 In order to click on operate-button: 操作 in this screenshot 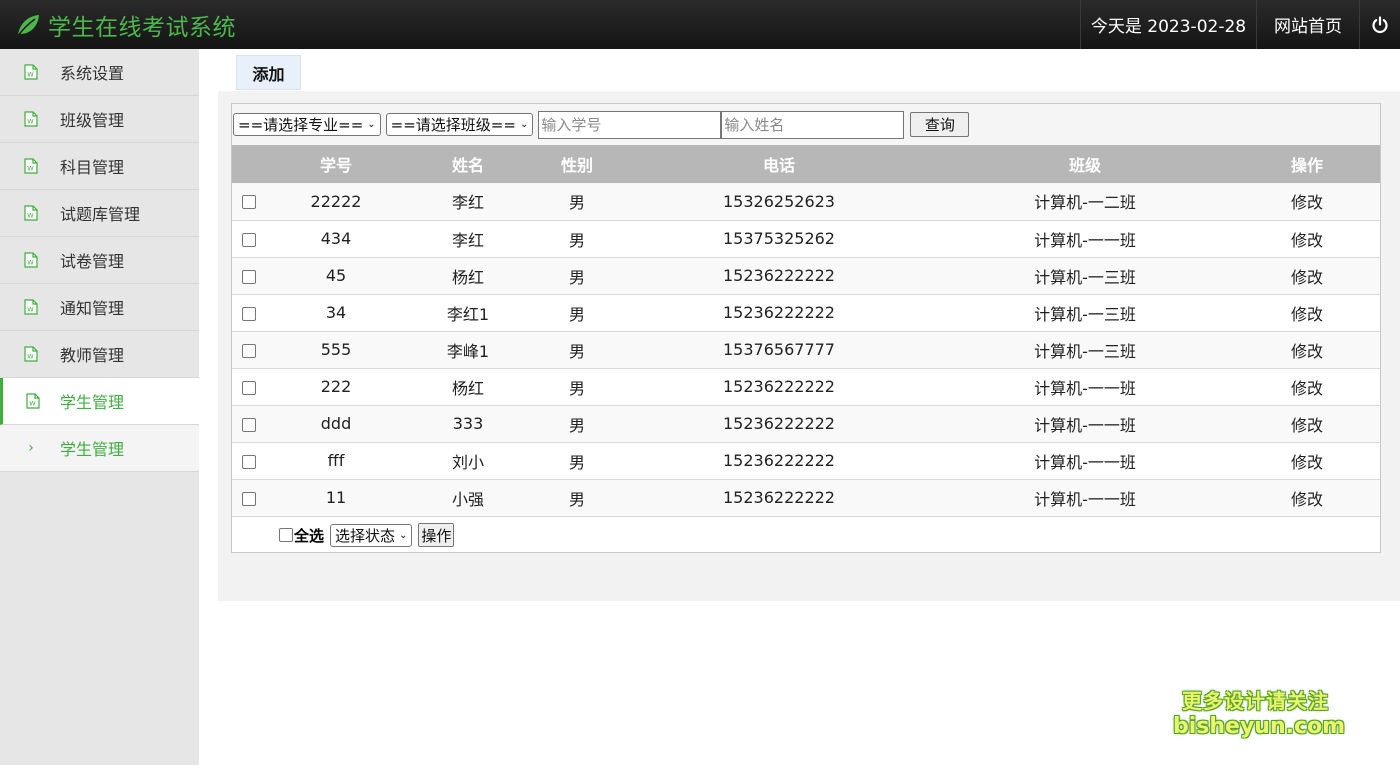, I will do `click(436, 535)`.